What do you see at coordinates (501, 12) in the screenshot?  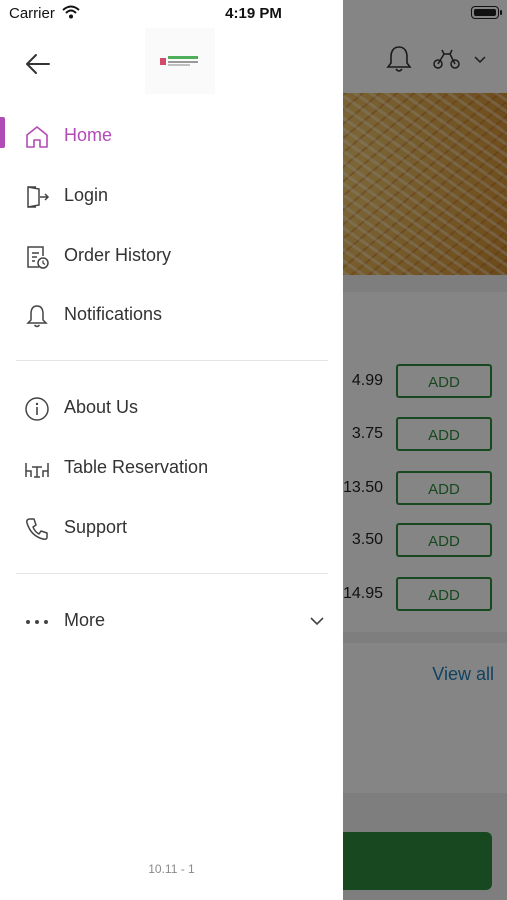 I see `battery-tip` at bounding box center [501, 12].